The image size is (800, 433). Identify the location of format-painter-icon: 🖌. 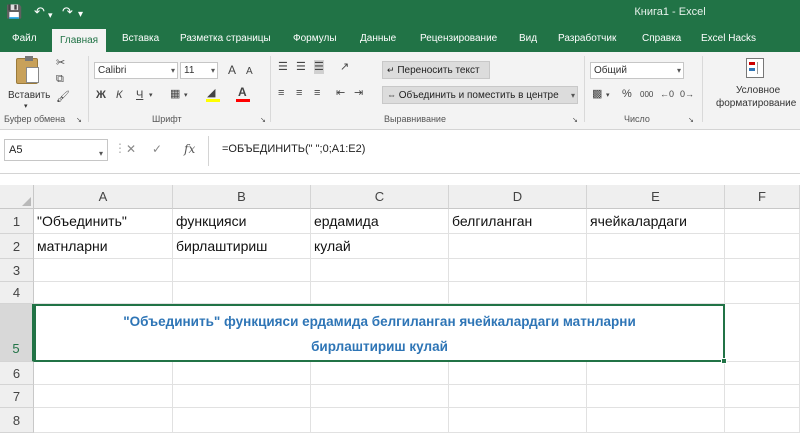
(63, 97).